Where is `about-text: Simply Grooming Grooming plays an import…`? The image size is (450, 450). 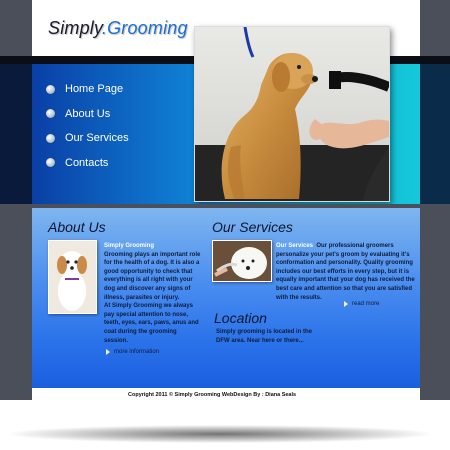
about-text: Simply Grooming Grooming plays an import… is located at coordinates (153, 293).